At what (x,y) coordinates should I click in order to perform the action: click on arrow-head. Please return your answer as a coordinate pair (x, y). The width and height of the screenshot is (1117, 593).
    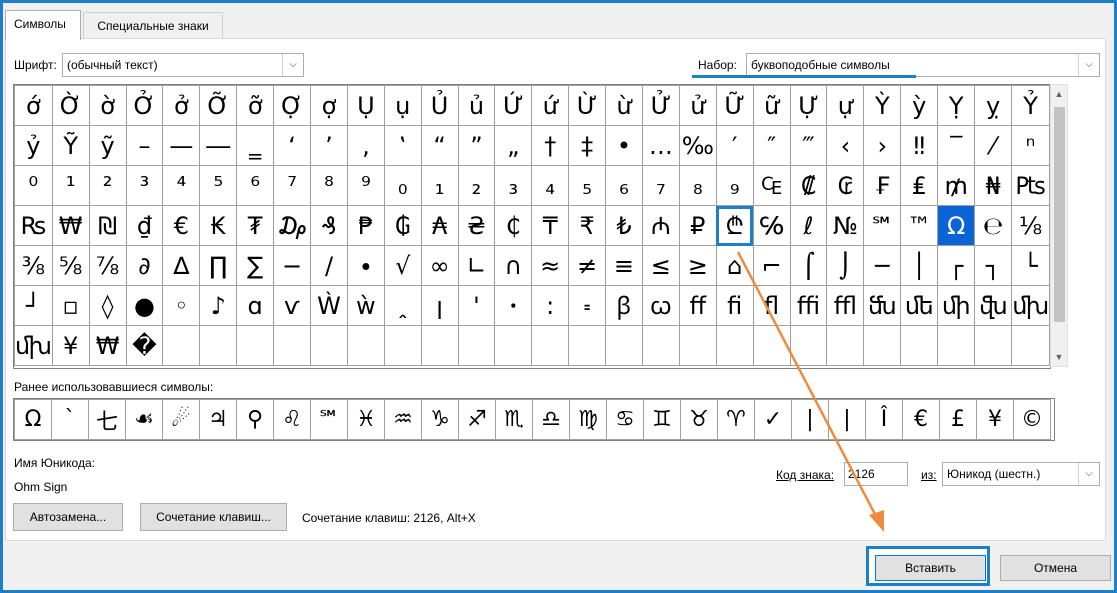
    Looking at the image, I should click on (876, 521).